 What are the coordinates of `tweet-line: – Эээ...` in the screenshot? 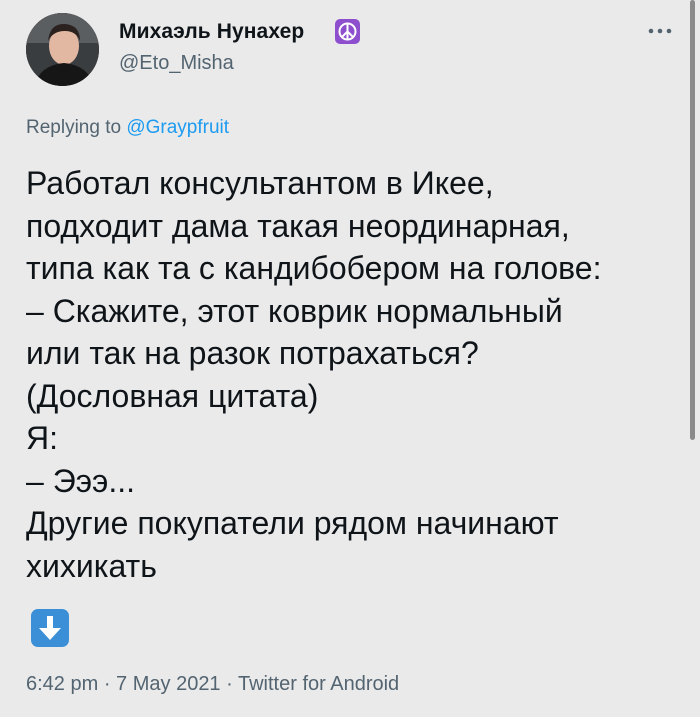 It's located at (81, 480).